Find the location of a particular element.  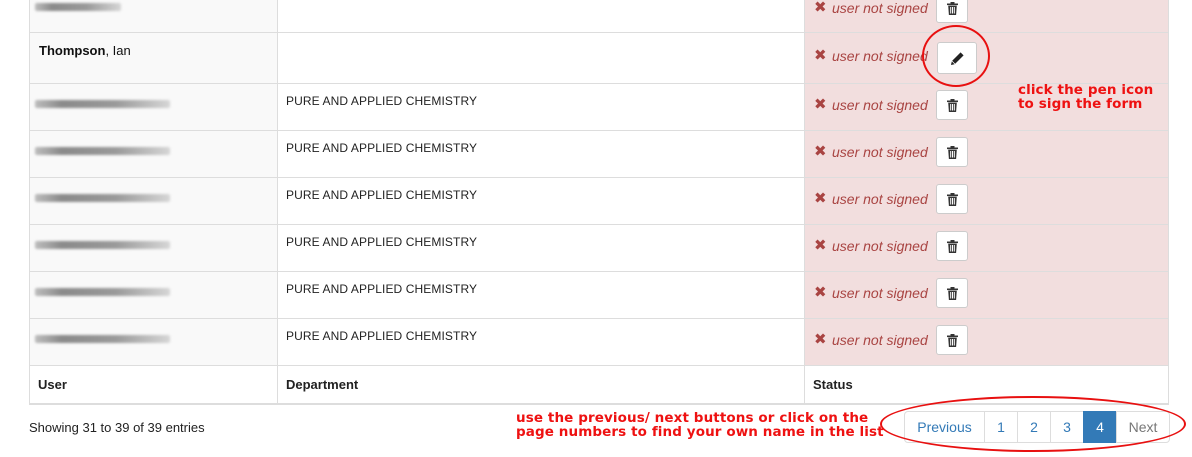

table-row: Thompson, Ian ✖ user not signed is located at coordinates (599, 58).